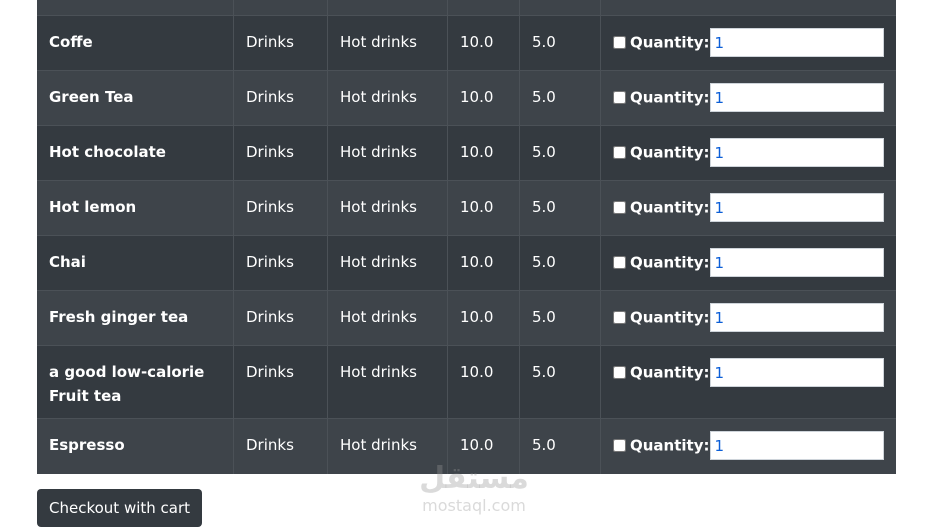 The width and height of the screenshot is (948, 527). I want to click on table-row: Coffe Drinks Hot drinks 10.0 5.0 Quantity:, so click(466, 43).